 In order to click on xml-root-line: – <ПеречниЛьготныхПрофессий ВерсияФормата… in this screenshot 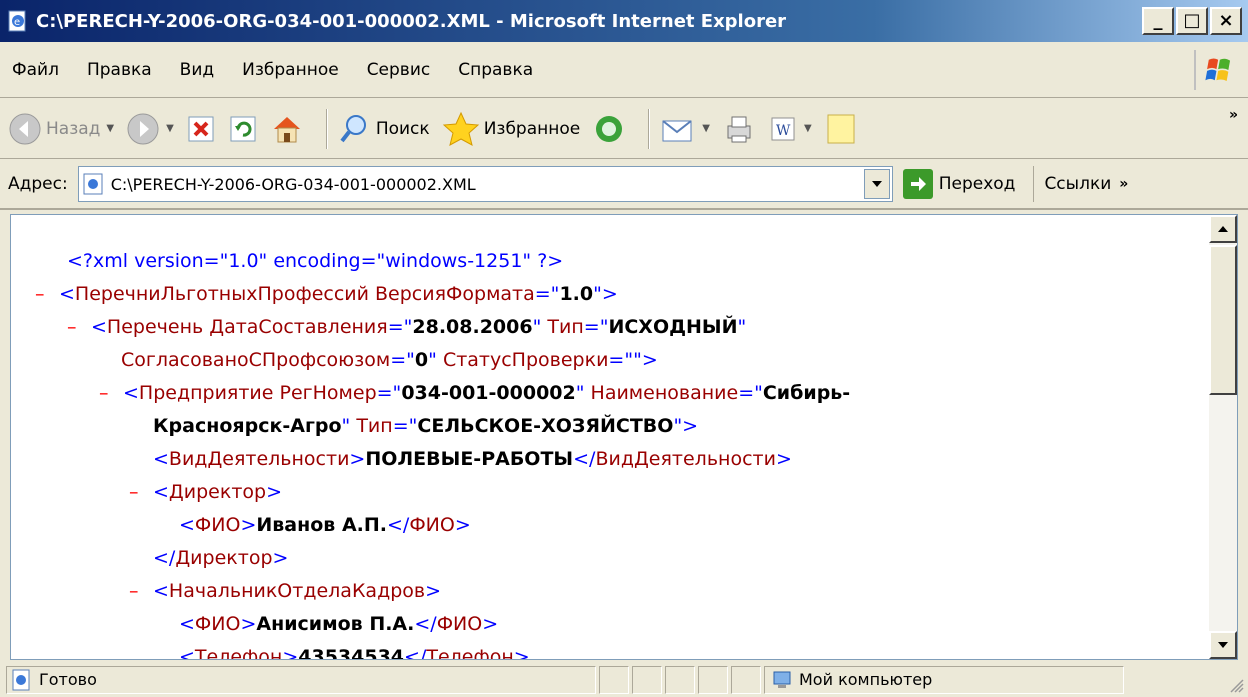, I will do `click(610, 294)`.